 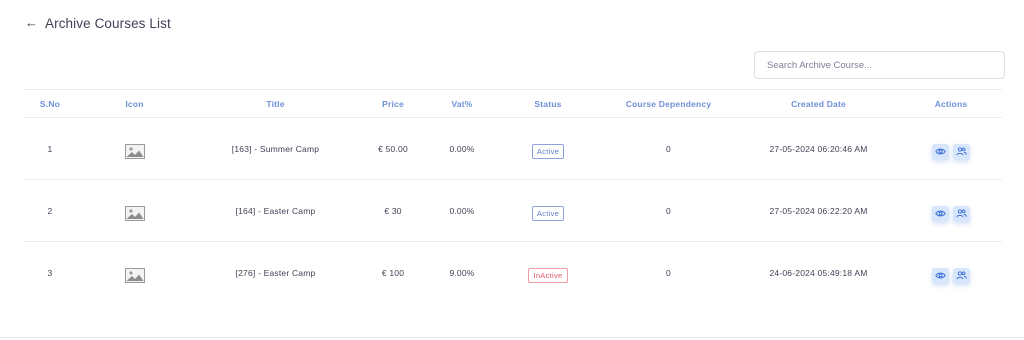 What do you see at coordinates (548, 104) in the screenshot?
I see `column-header-status: Status` at bounding box center [548, 104].